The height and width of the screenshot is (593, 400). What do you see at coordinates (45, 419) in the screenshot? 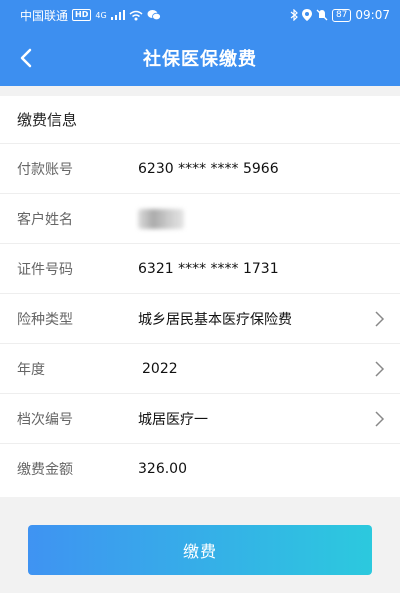
I see `field-label: 档次编号` at bounding box center [45, 419].